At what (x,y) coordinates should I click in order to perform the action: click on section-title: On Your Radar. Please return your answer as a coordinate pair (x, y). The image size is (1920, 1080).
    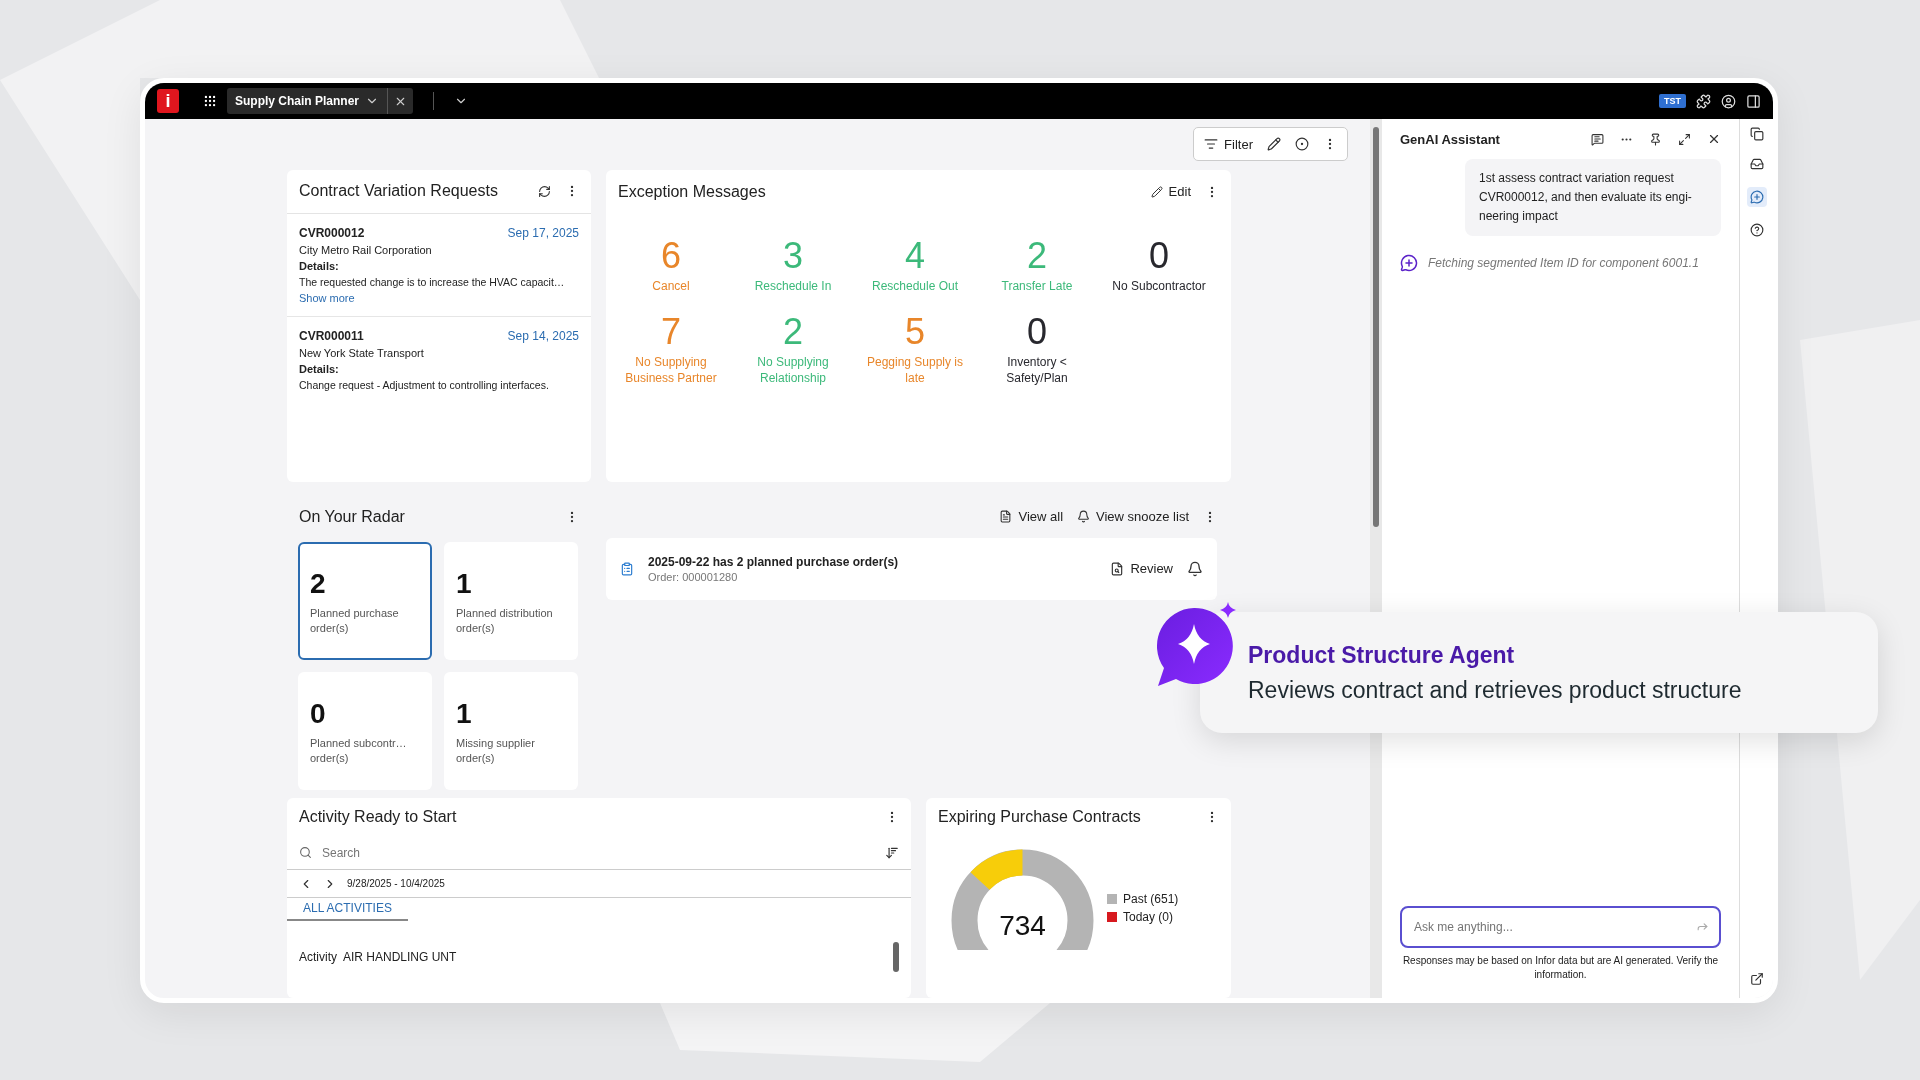
    Looking at the image, I should click on (352, 516).